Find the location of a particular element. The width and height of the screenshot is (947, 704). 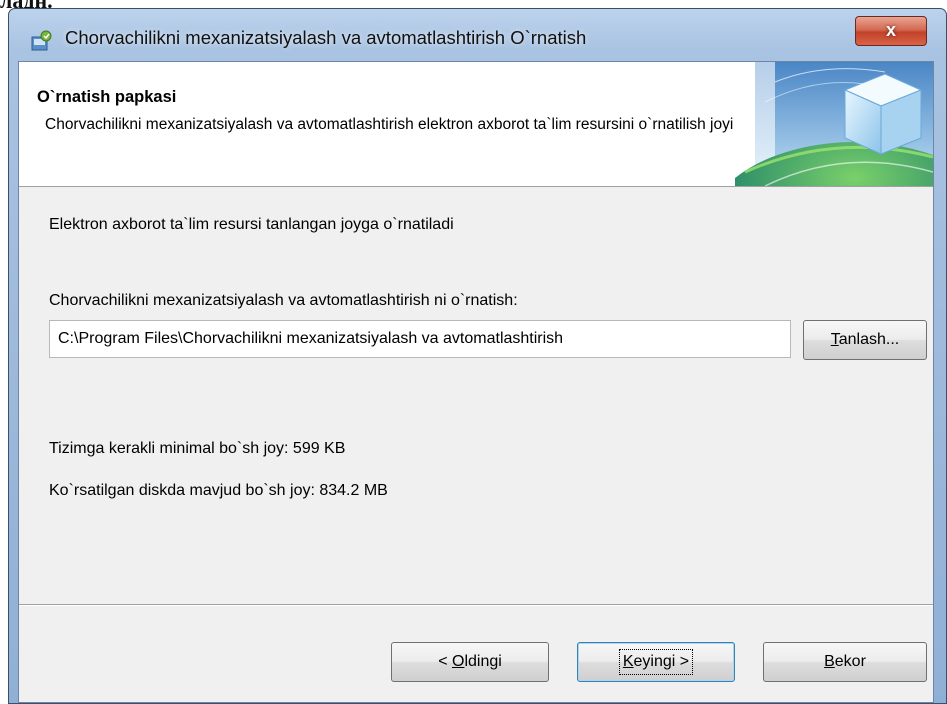

next-button: Keyingi > is located at coordinates (656, 662).